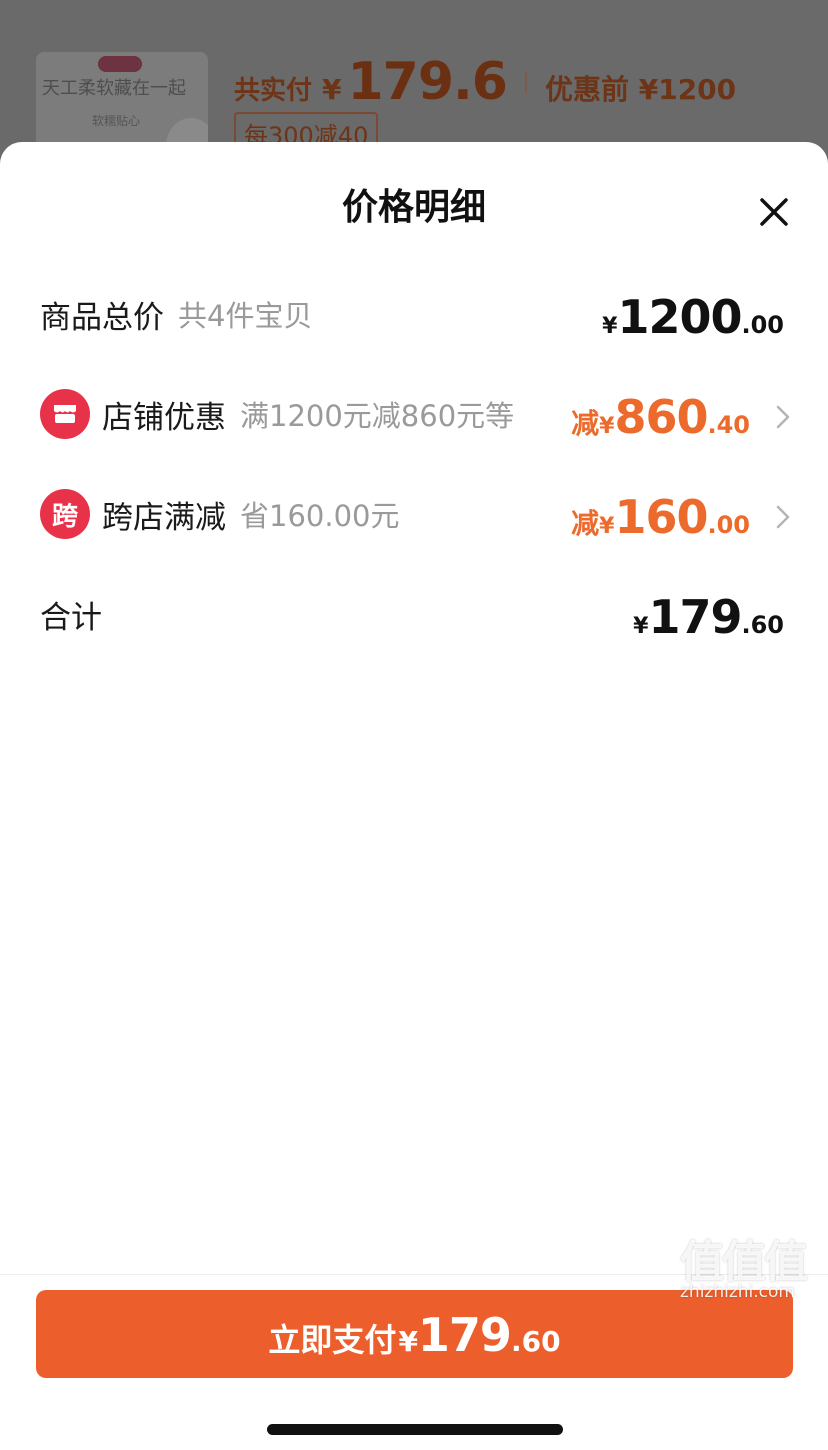  I want to click on pay-decimal: .60, so click(535, 1341).